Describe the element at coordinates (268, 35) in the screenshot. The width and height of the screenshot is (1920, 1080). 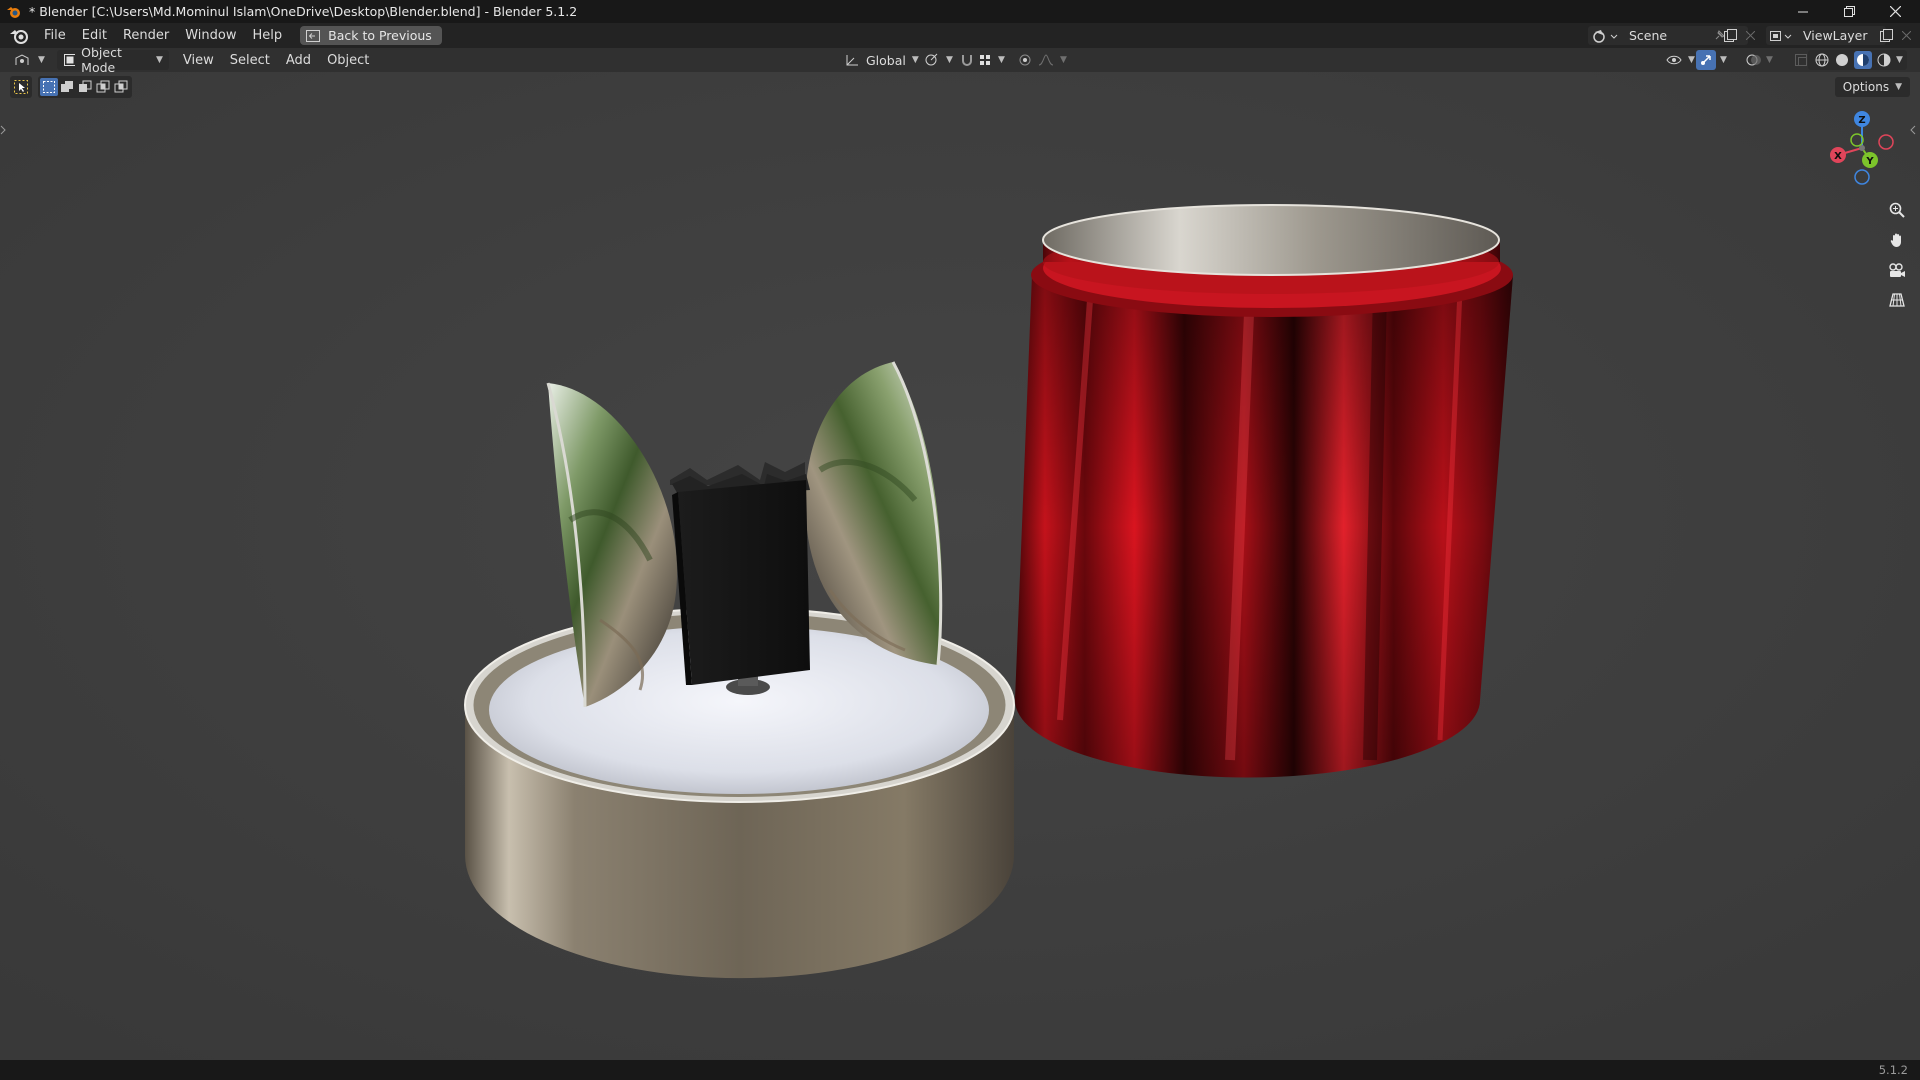
I see `menu-help: Help` at that location.